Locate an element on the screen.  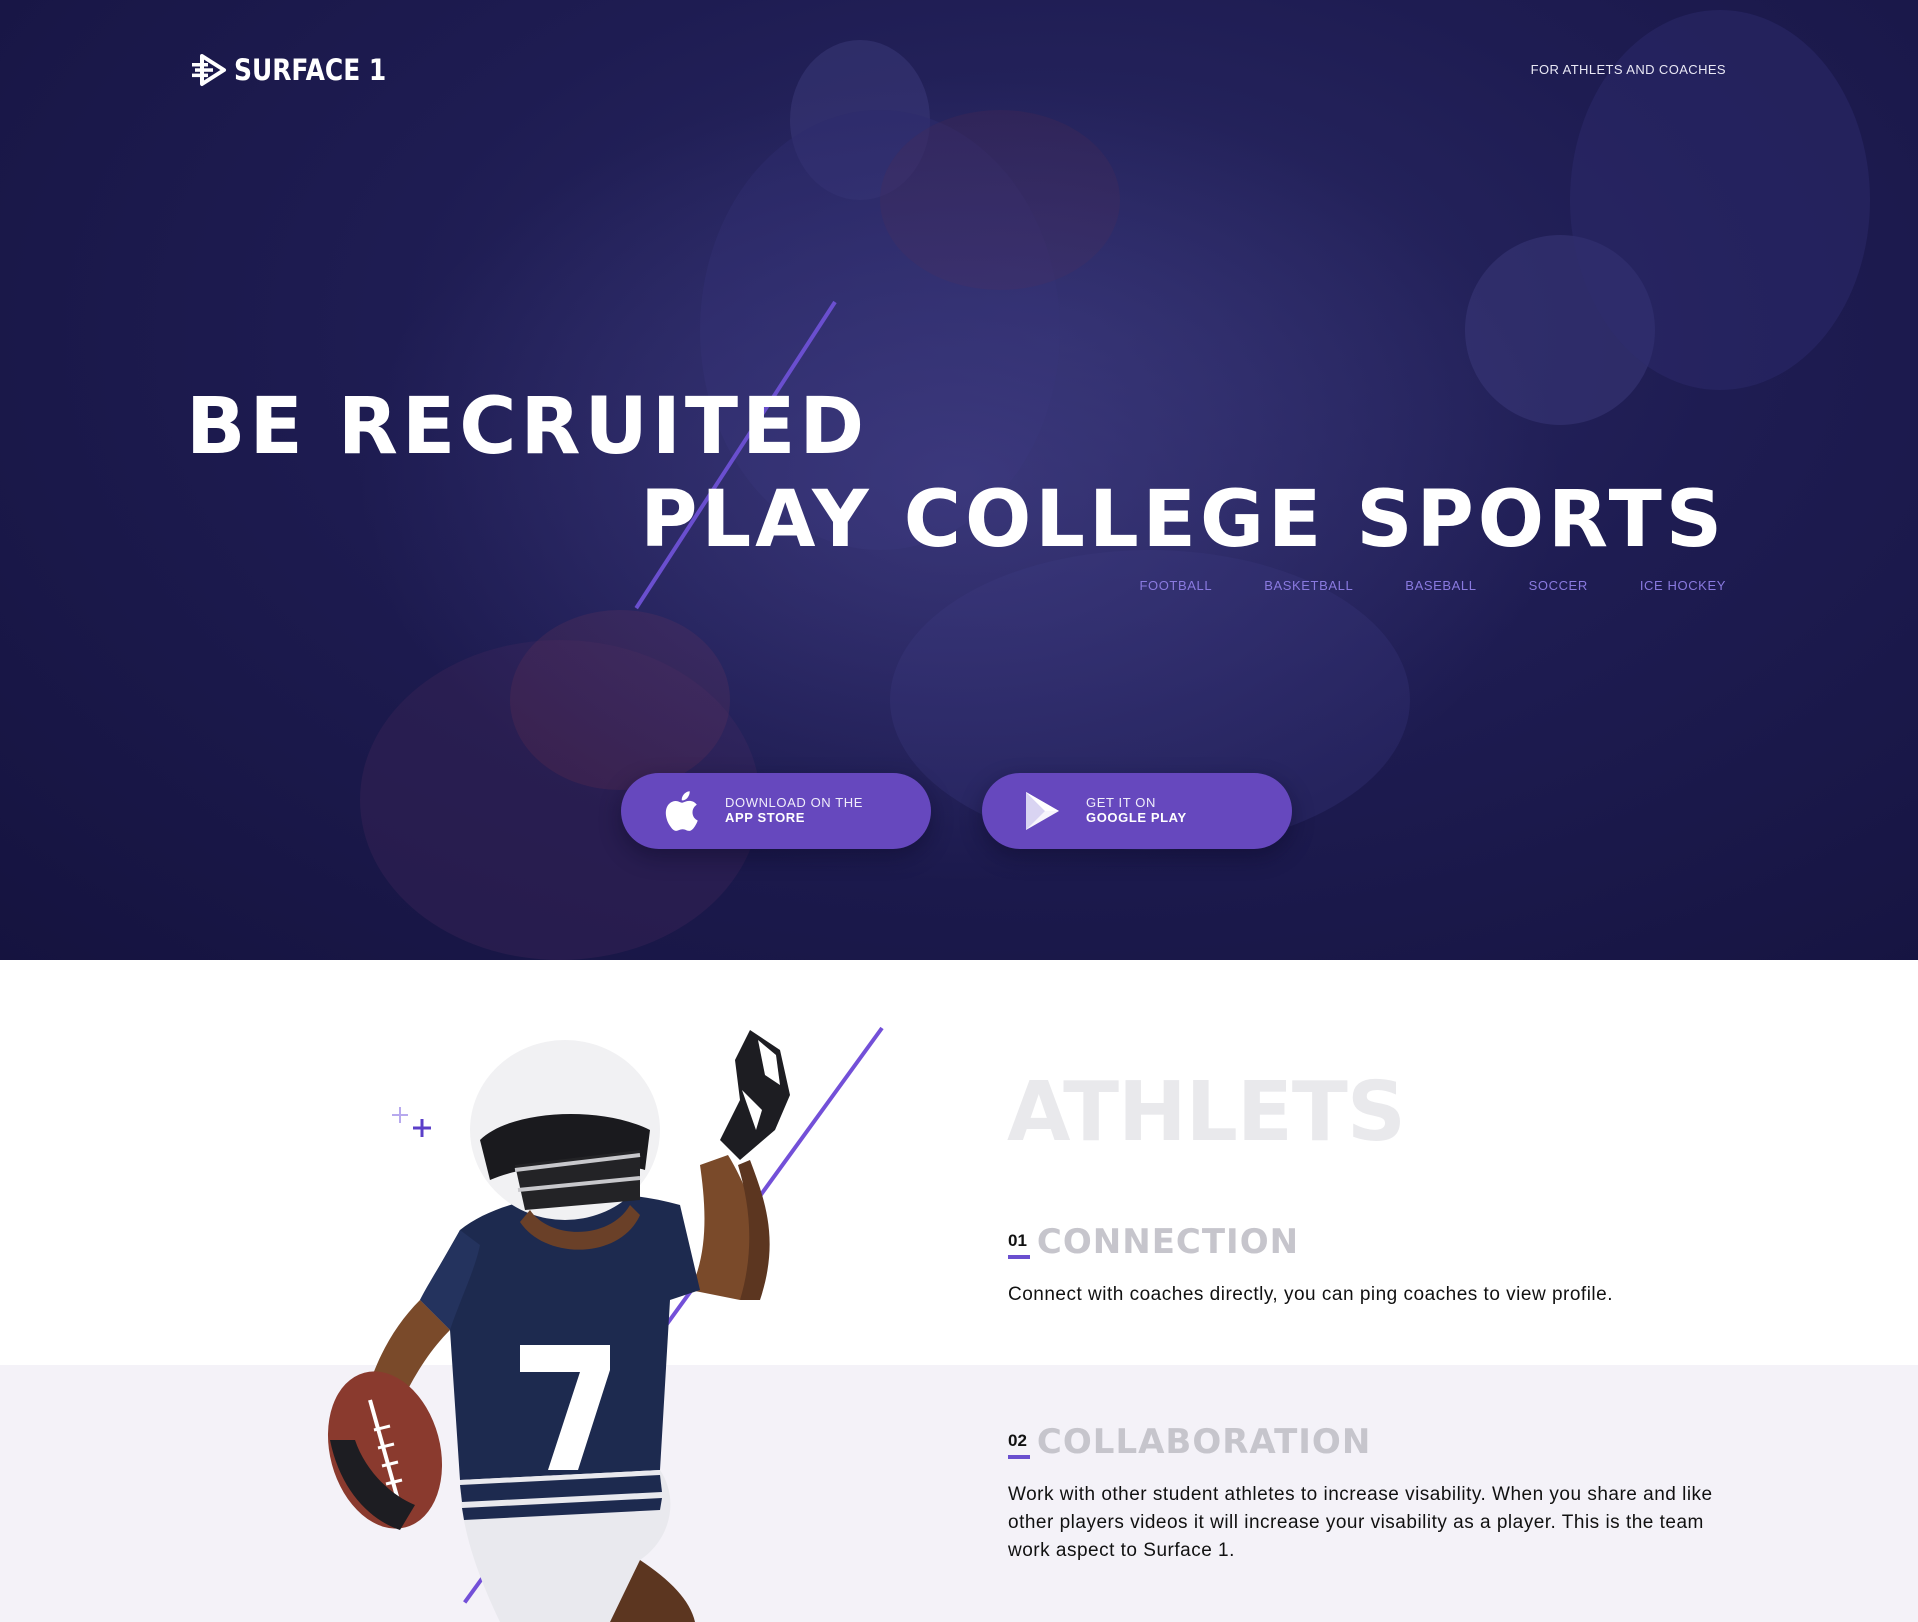
athletes-title: ATHLETS is located at coordinates (1206, 1112).